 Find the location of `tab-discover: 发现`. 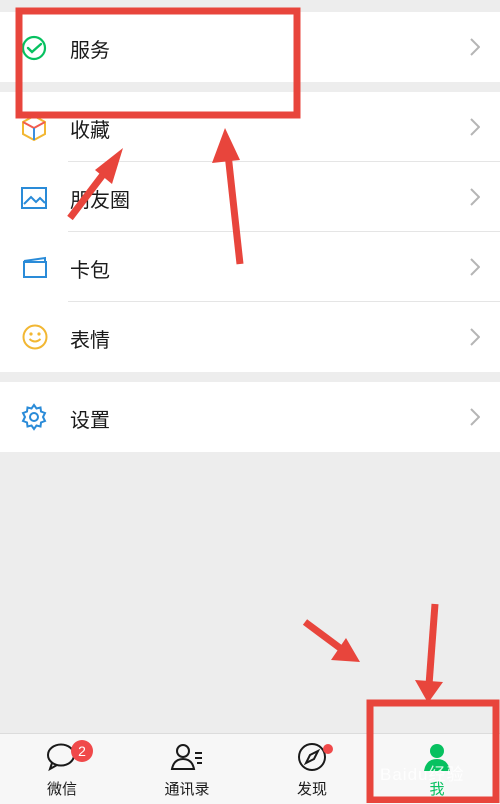

tab-discover: 发现 is located at coordinates (312, 769).